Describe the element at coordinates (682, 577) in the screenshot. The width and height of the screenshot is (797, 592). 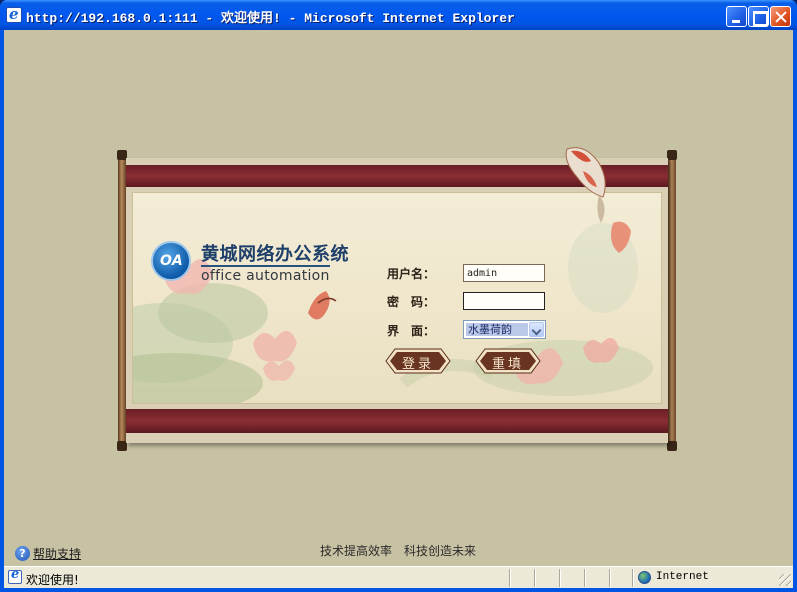
I see `security-zone: Internet` at that location.